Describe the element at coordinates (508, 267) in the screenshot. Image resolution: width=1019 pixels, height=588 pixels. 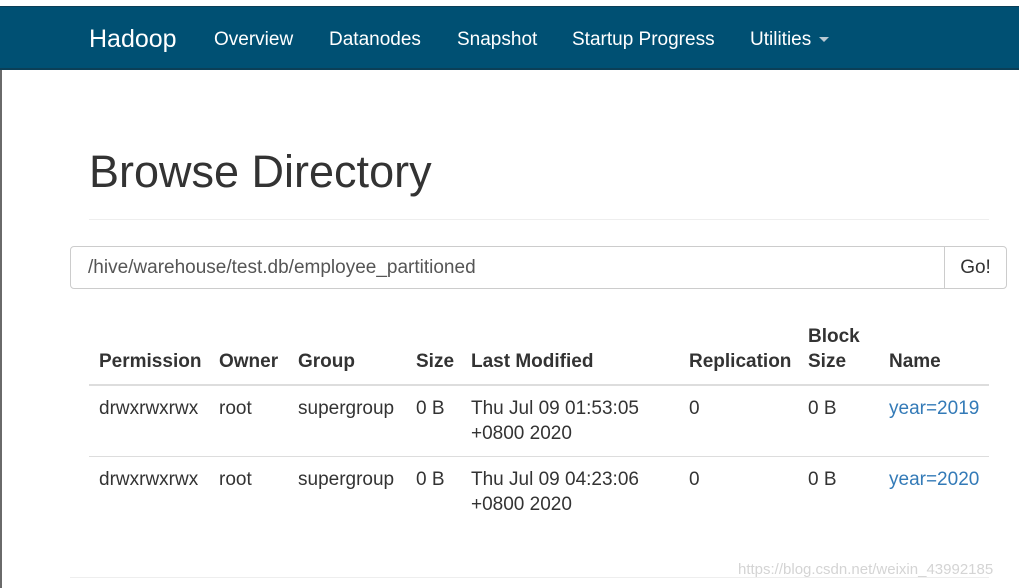
I see `directory-path-input` at that location.